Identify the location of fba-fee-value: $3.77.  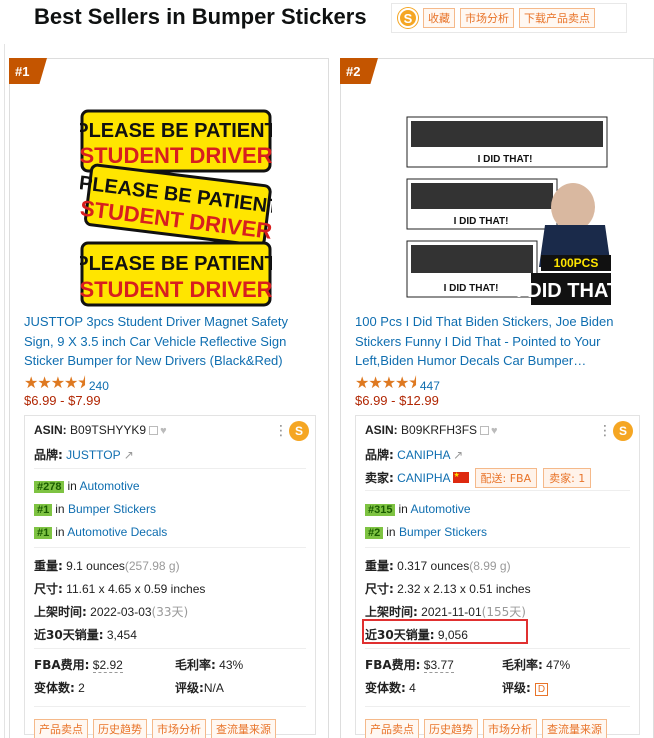
(438, 665).